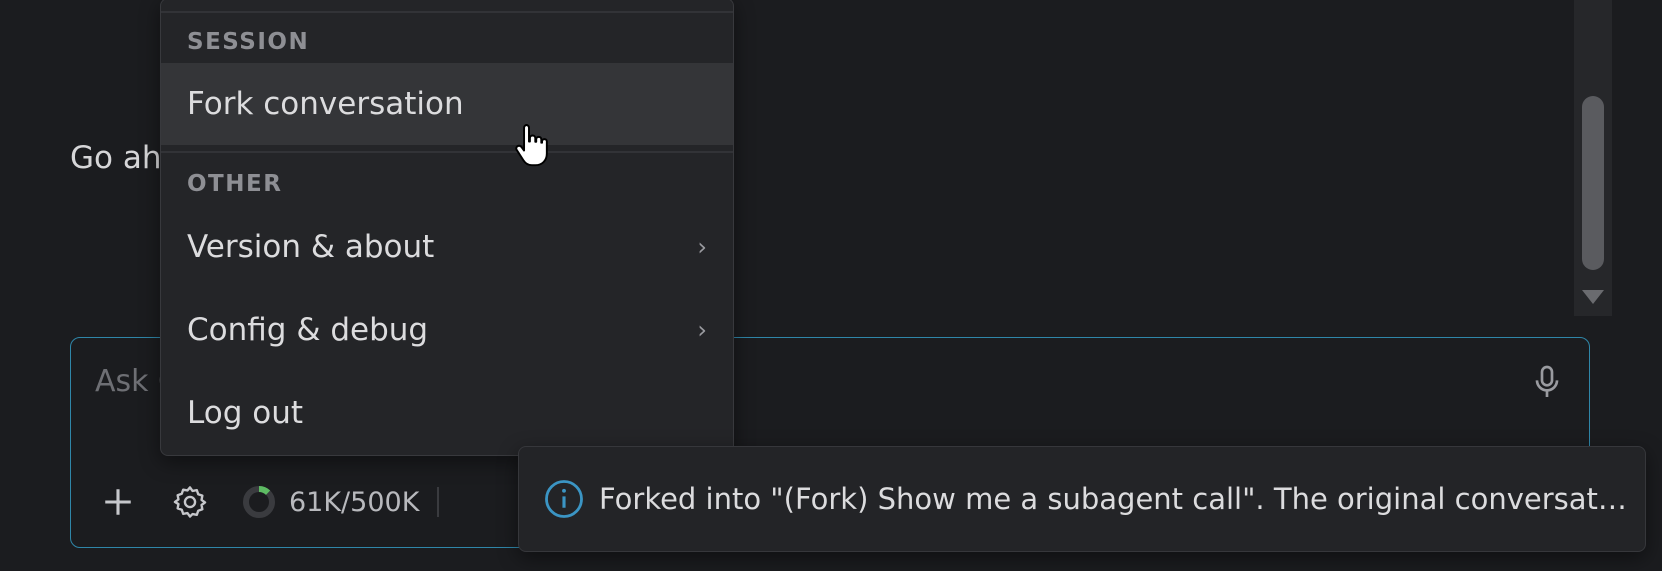  I want to click on composer-toolbar: 61K/500K, so click(266, 502).